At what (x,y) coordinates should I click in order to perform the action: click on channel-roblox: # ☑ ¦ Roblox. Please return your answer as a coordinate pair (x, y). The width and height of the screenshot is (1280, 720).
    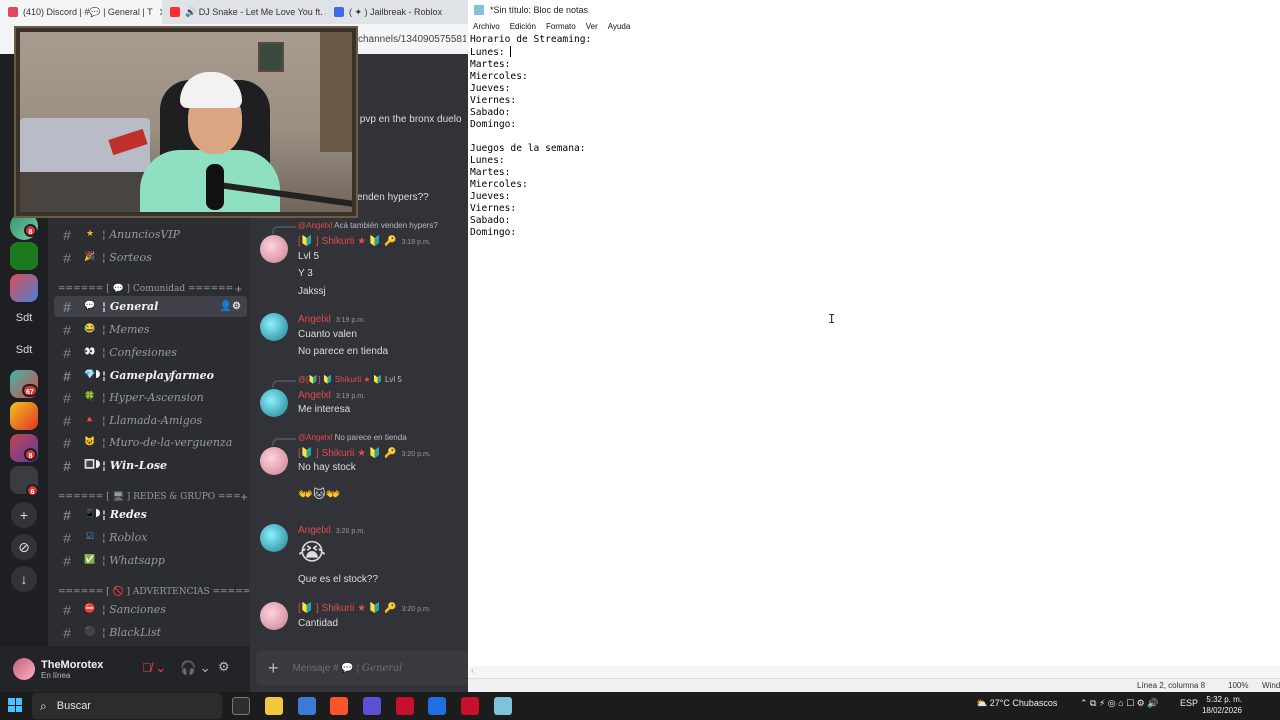
    Looking at the image, I should click on (150, 537).